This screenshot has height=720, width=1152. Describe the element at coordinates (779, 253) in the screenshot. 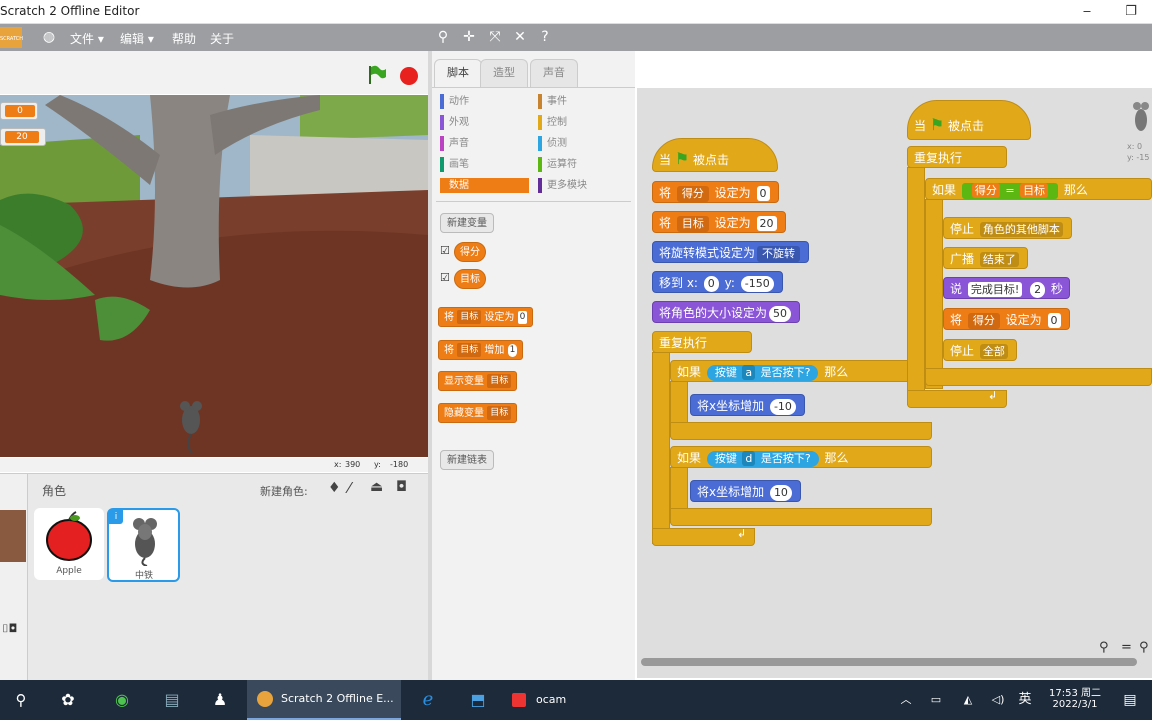

I see `block-dropdown: 不旋转` at that location.